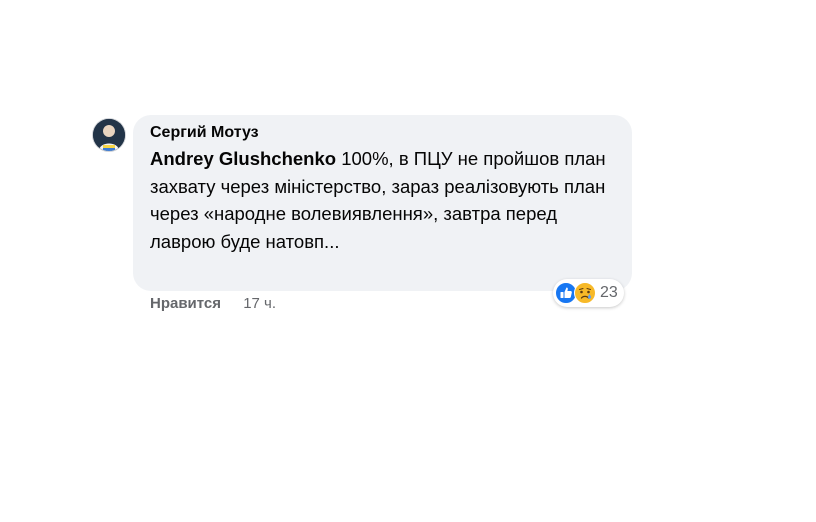 This screenshot has width=816, height=522. What do you see at coordinates (585, 293) in the screenshot?
I see `sad-icon` at bounding box center [585, 293].